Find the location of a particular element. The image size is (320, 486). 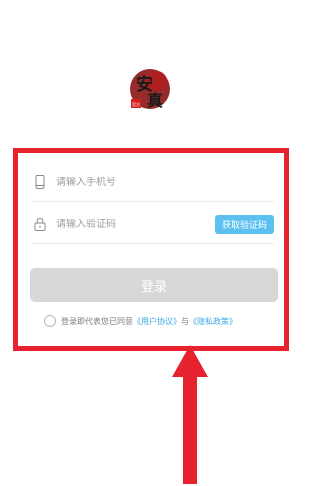

agreement-text: 登录即代表您已同意 is located at coordinates (97, 321).